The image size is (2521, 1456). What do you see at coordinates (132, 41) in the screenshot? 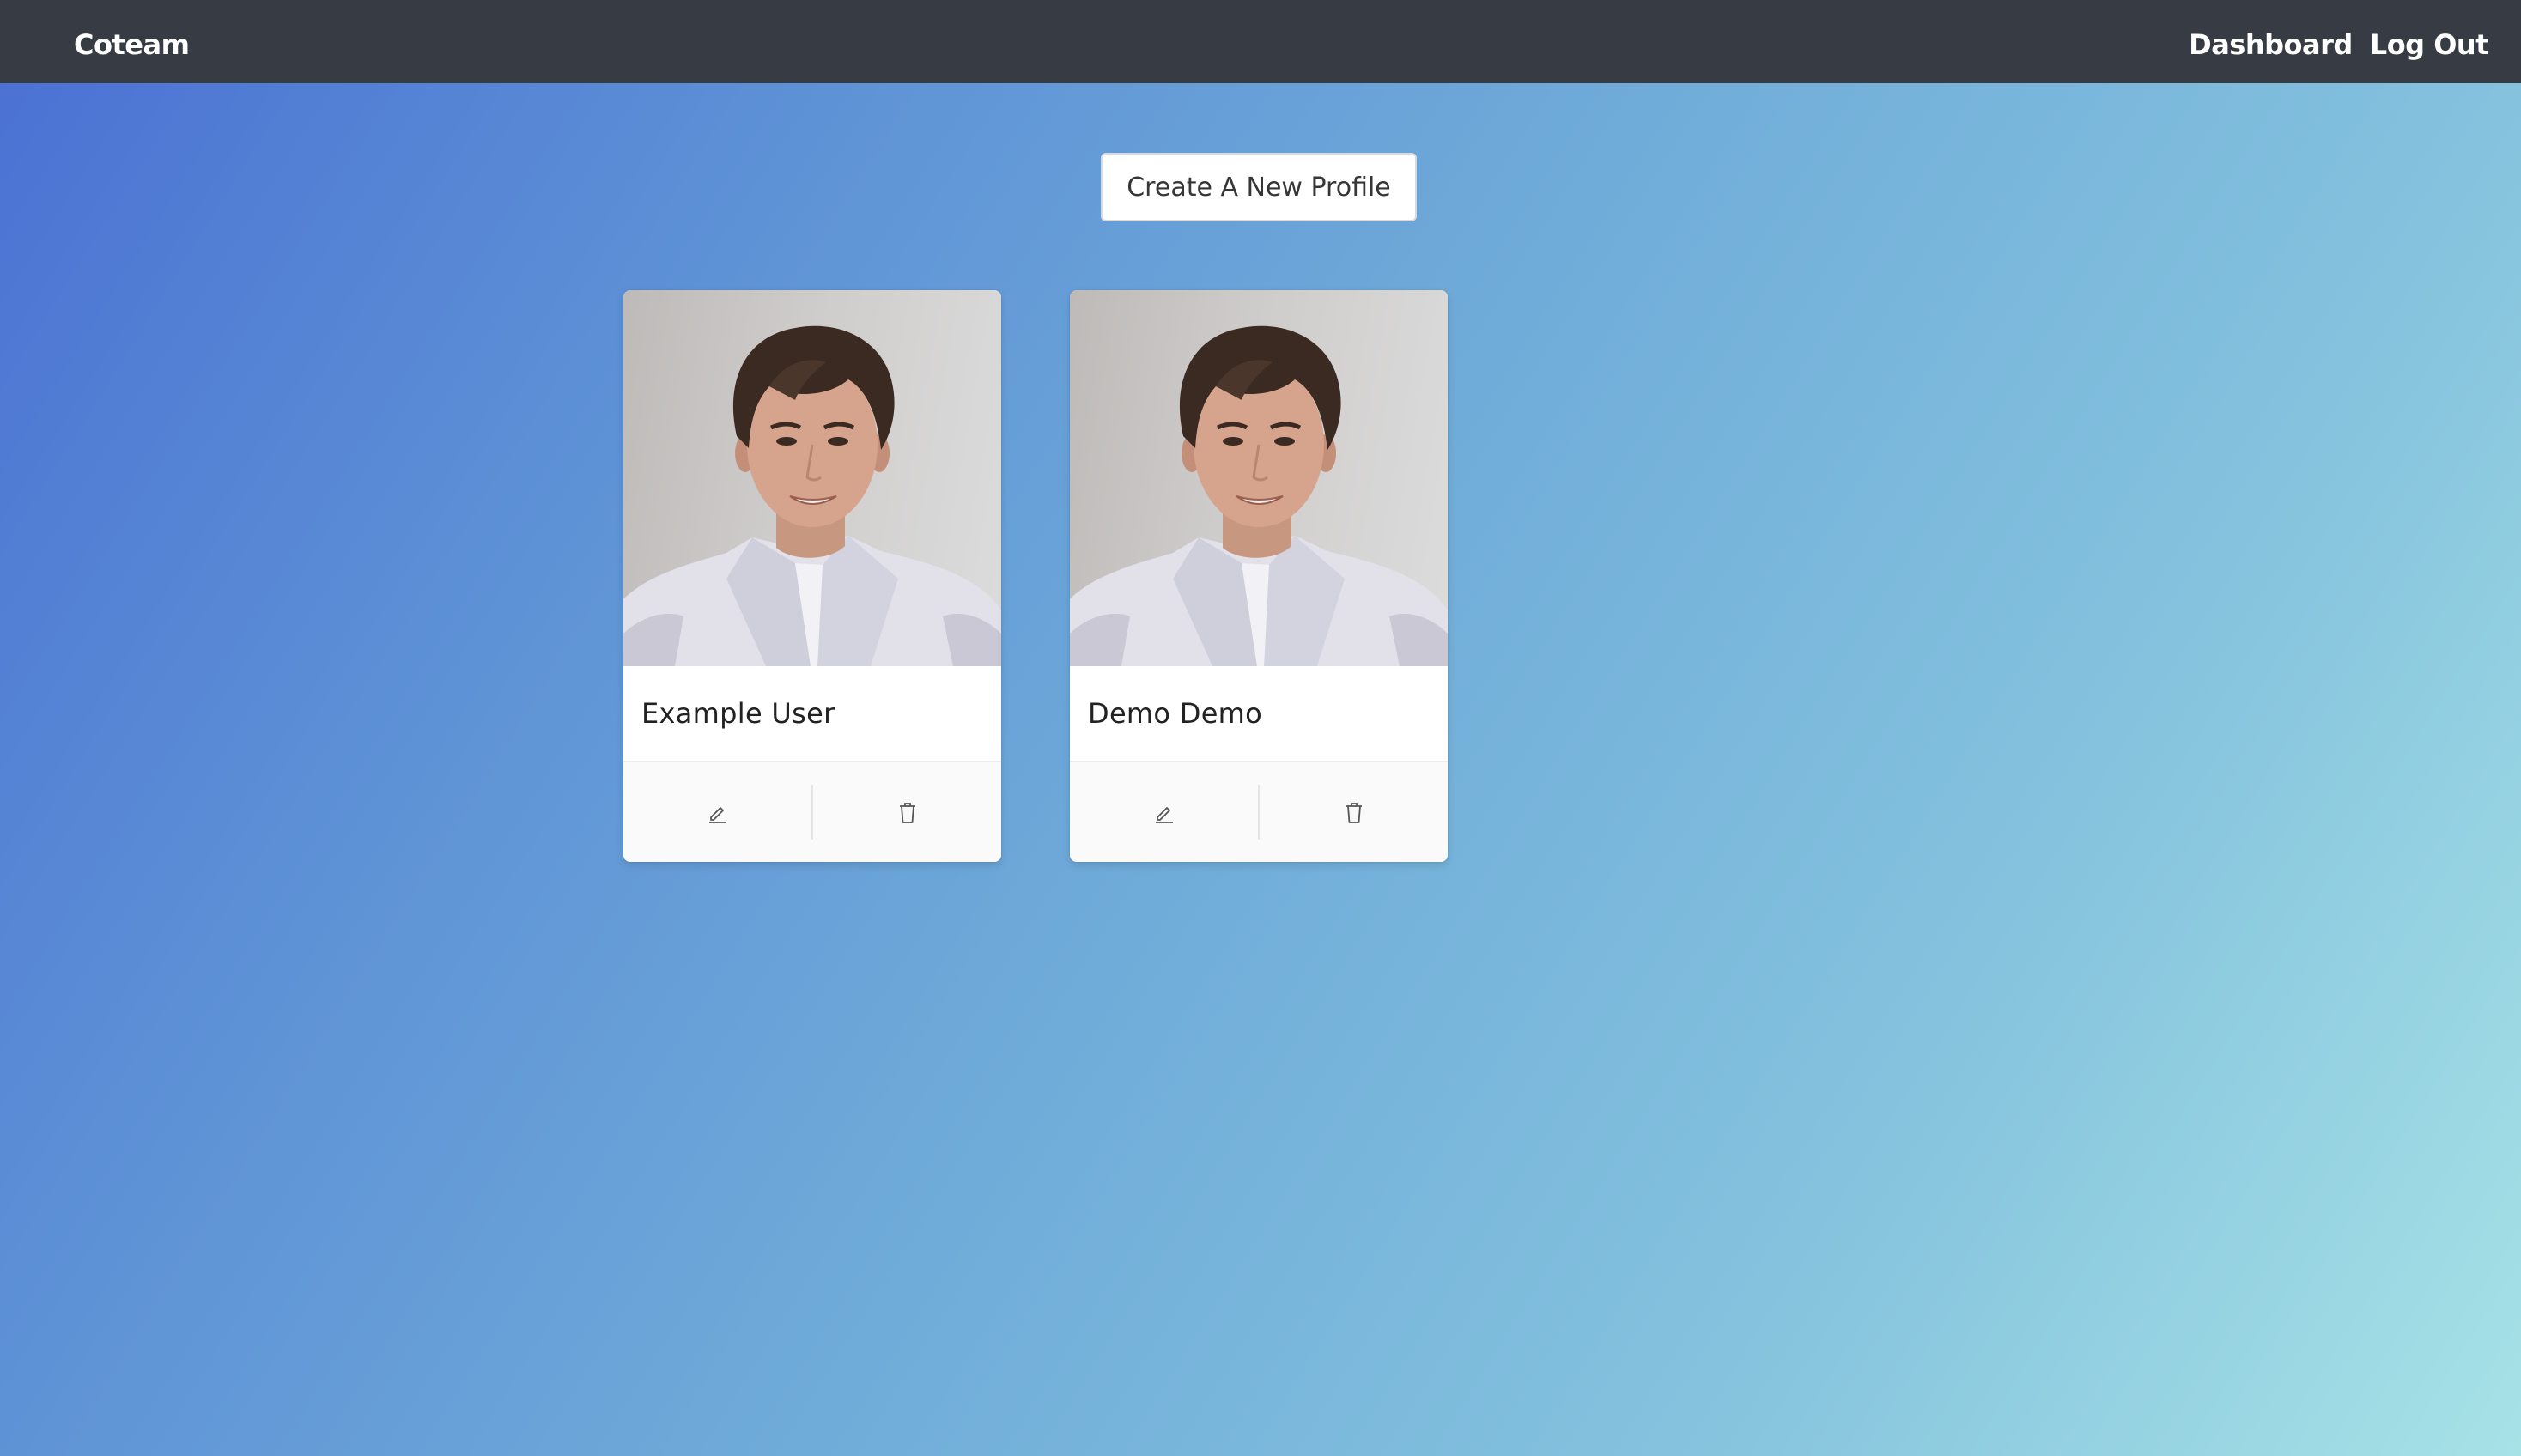
I see `brand-logo: Coteam` at bounding box center [132, 41].